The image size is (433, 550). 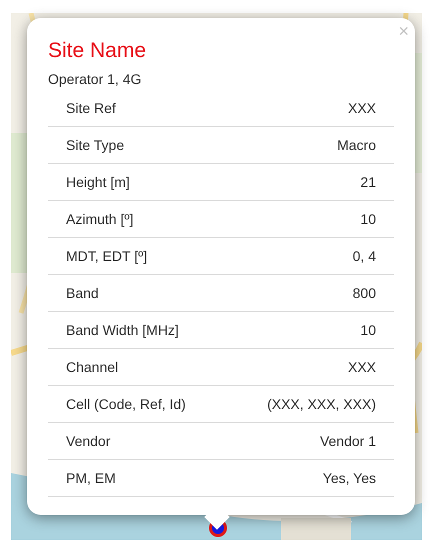 I want to click on field-label: Site Ref, so click(x=91, y=108).